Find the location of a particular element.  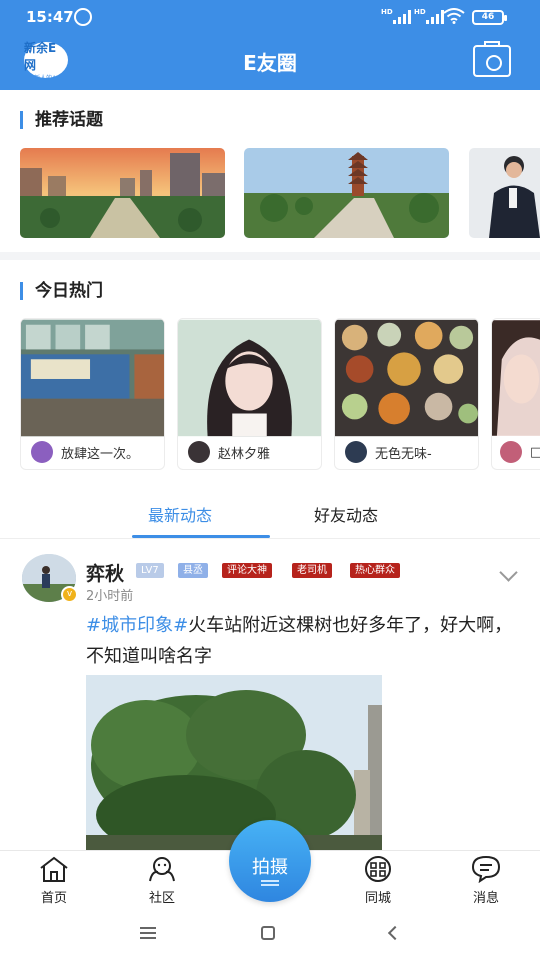

hot-card-username: □ is located at coordinates (535, 452).